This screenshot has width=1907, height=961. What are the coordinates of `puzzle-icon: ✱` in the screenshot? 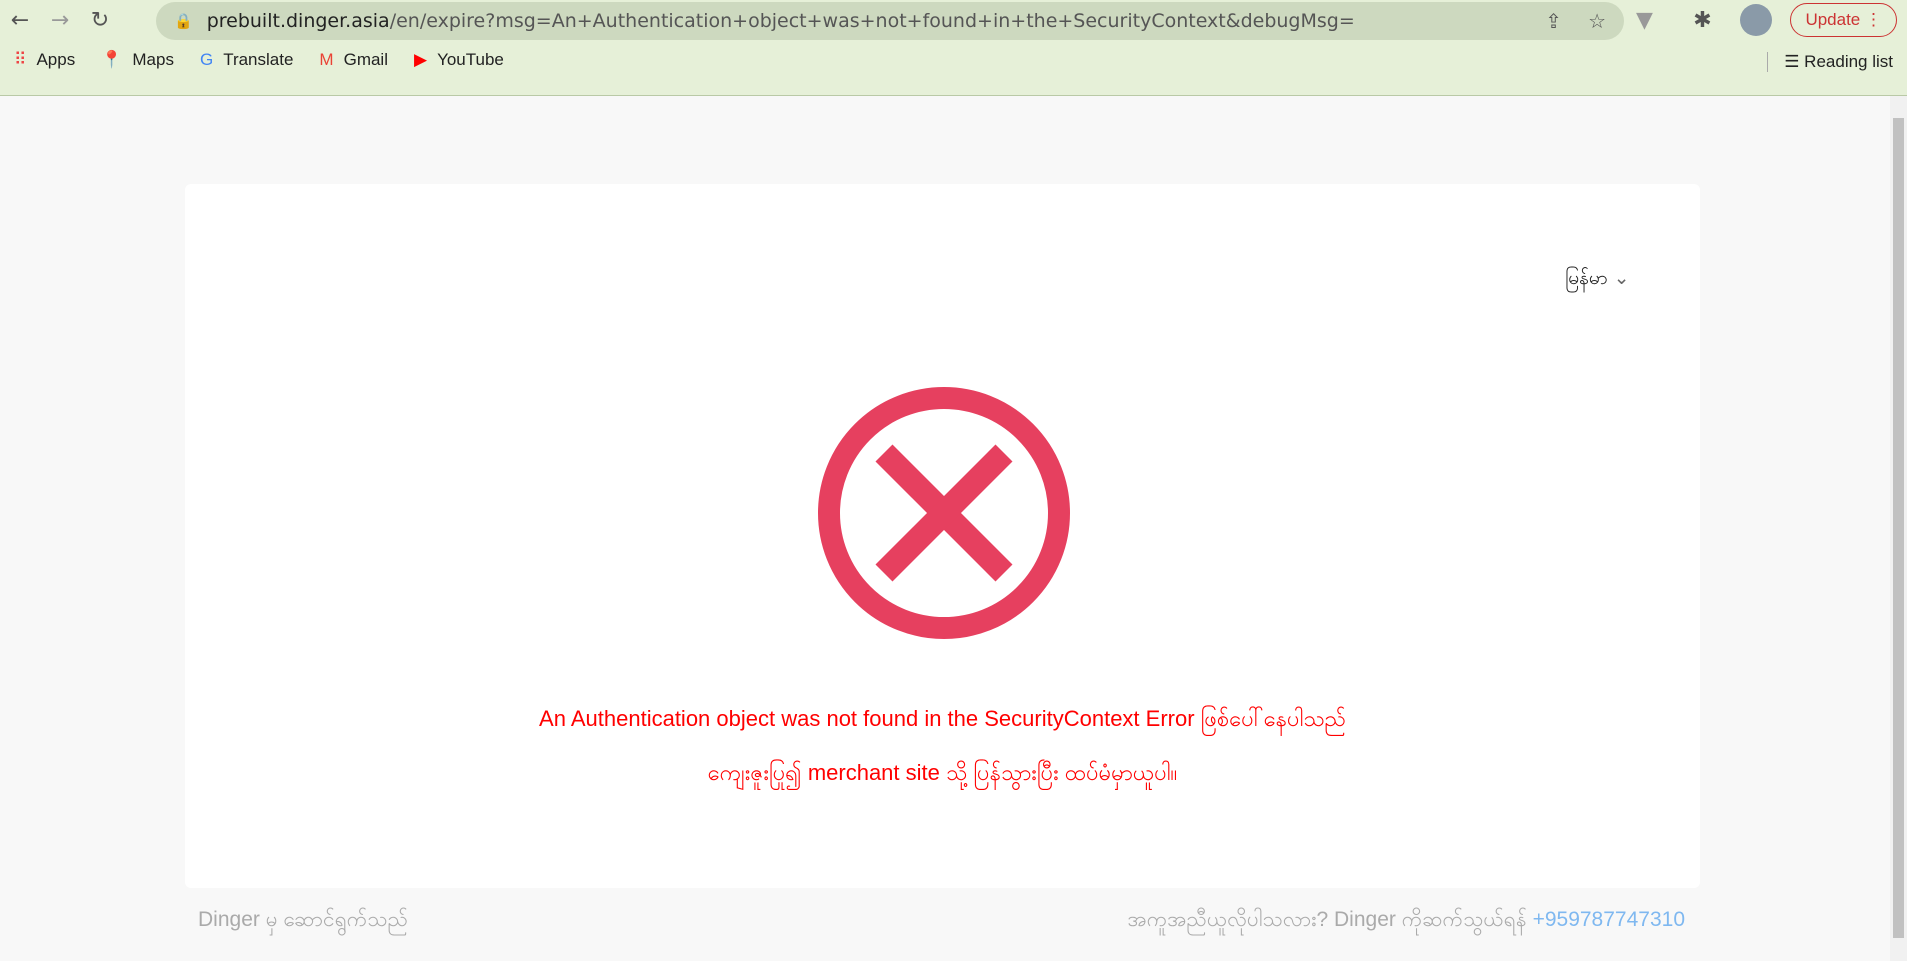 It's located at (1702, 20).